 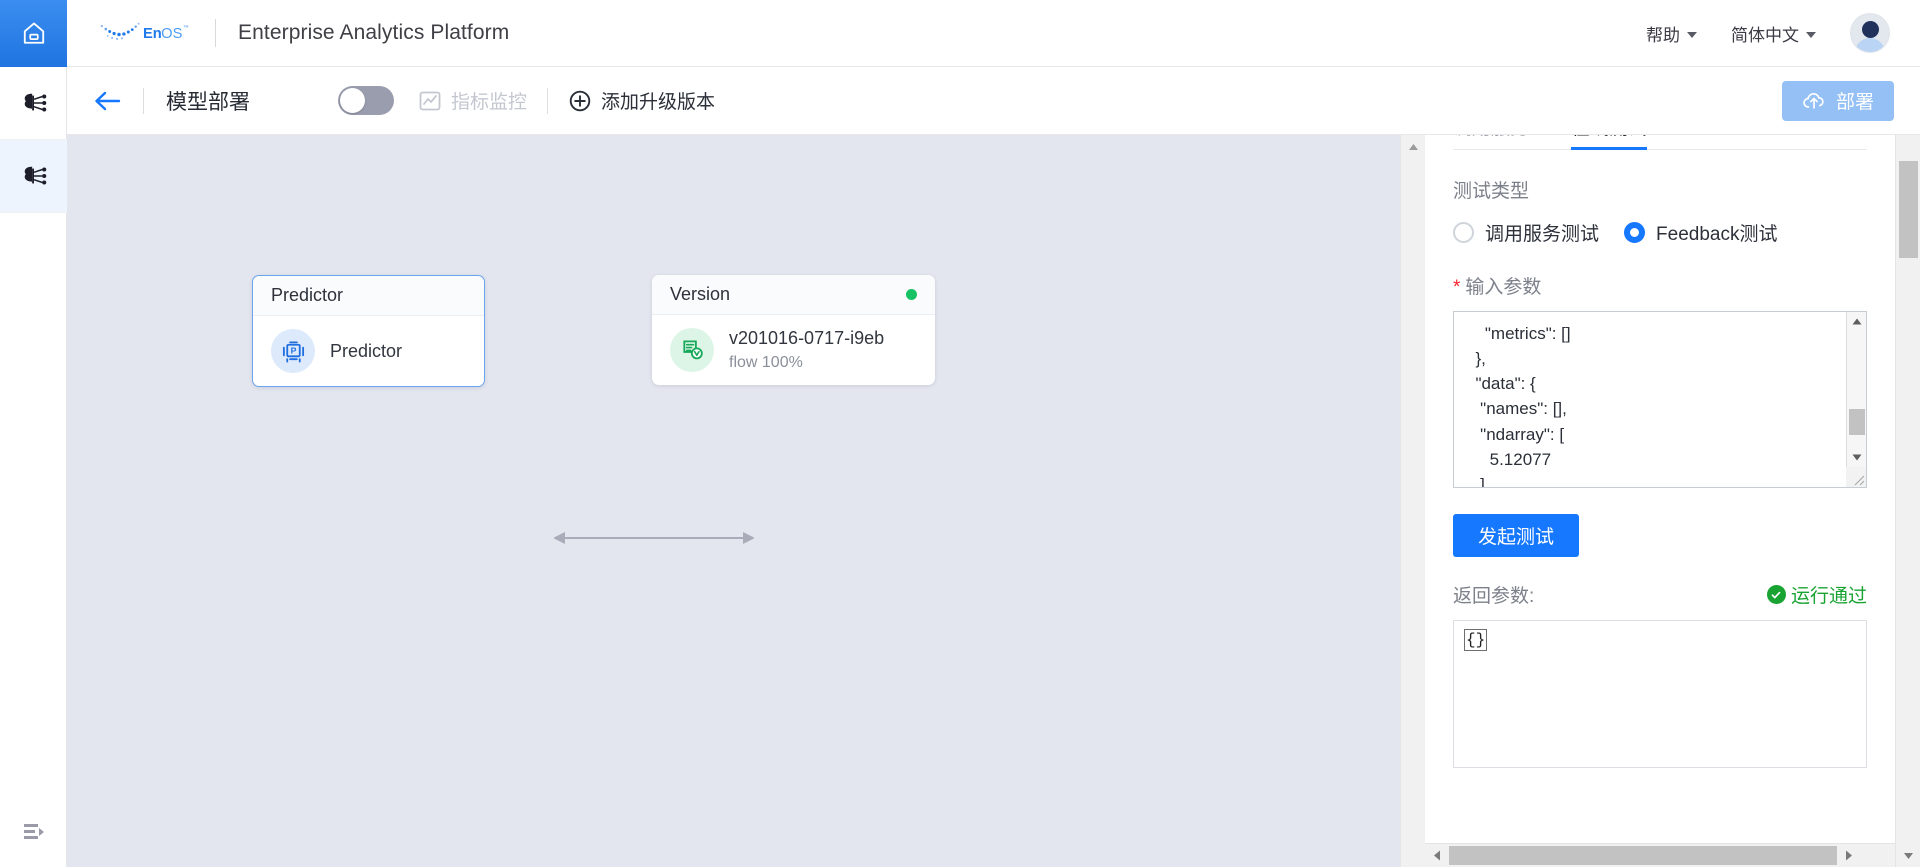 What do you see at coordinates (1463, 232) in the screenshot?
I see `radio-icon-unchecked` at bounding box center [1463, 232].